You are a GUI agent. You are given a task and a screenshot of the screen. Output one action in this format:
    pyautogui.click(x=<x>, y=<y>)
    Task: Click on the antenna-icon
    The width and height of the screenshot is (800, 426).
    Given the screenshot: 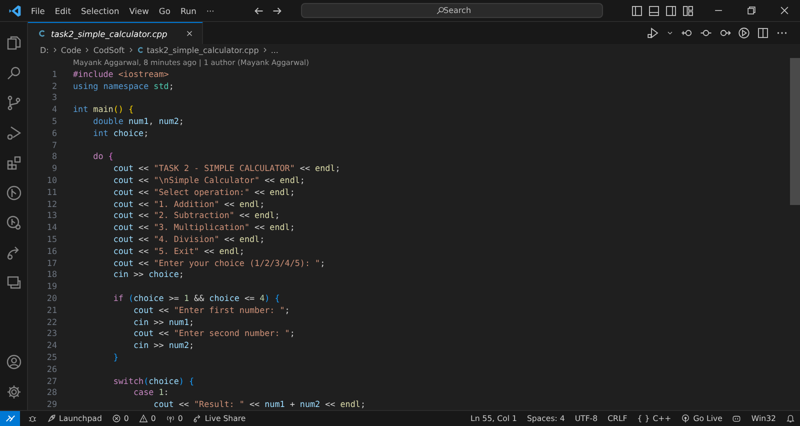 What is the action you would take?
    pyautogui.click(x=170, y=418)
    